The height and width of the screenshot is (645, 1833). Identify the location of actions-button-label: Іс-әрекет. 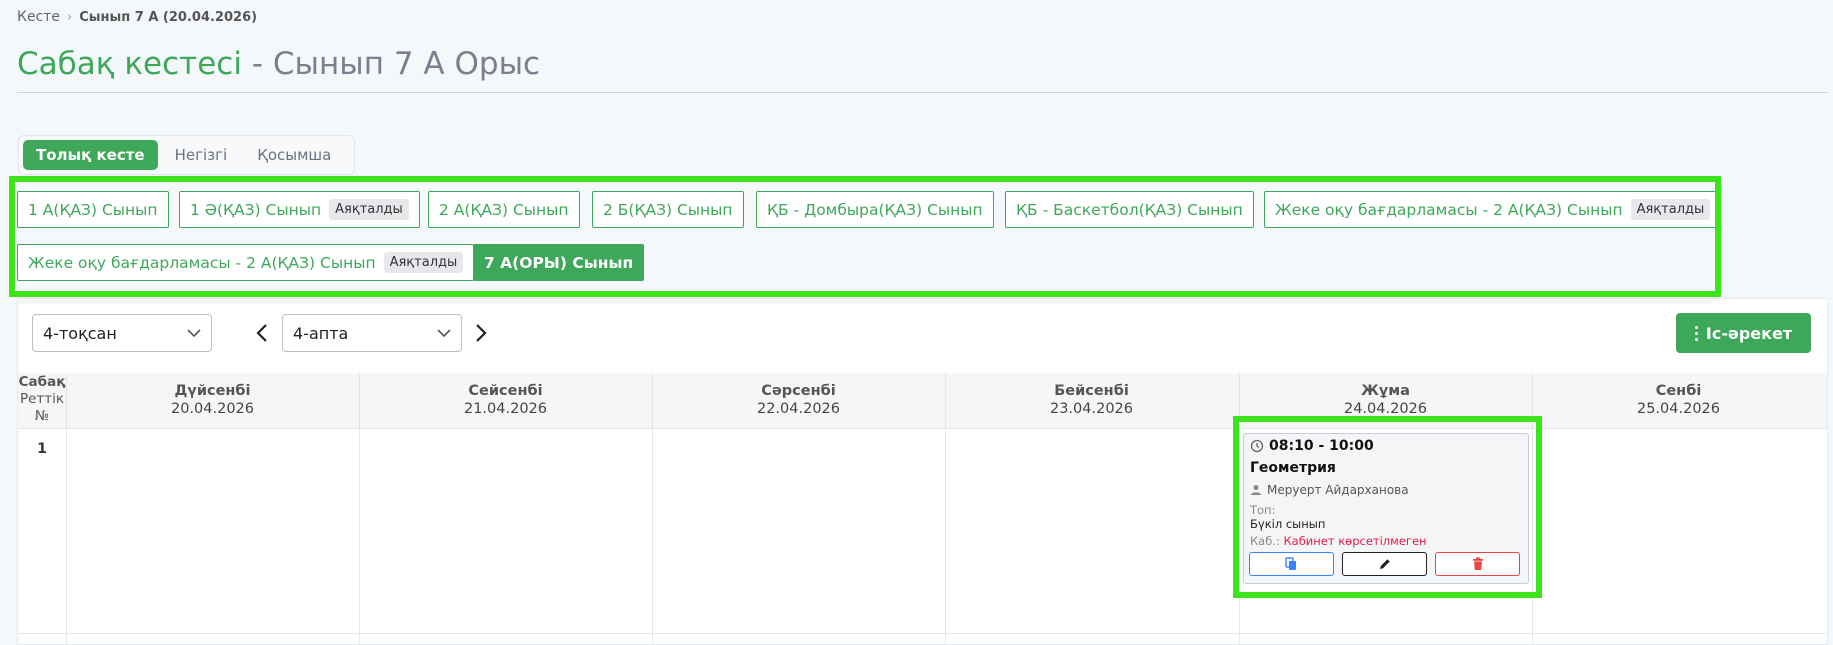
(1749, 333).